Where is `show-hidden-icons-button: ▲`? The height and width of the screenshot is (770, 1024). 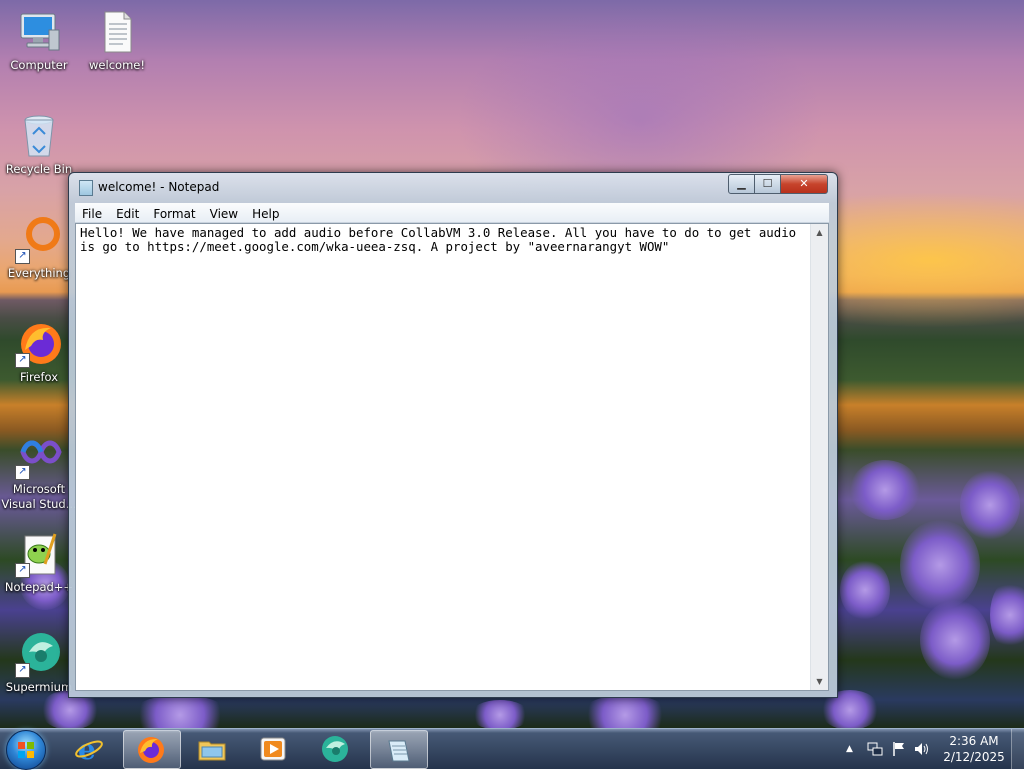 show-hidden-icons-button: ▲ is located at coordinates (849, 749).